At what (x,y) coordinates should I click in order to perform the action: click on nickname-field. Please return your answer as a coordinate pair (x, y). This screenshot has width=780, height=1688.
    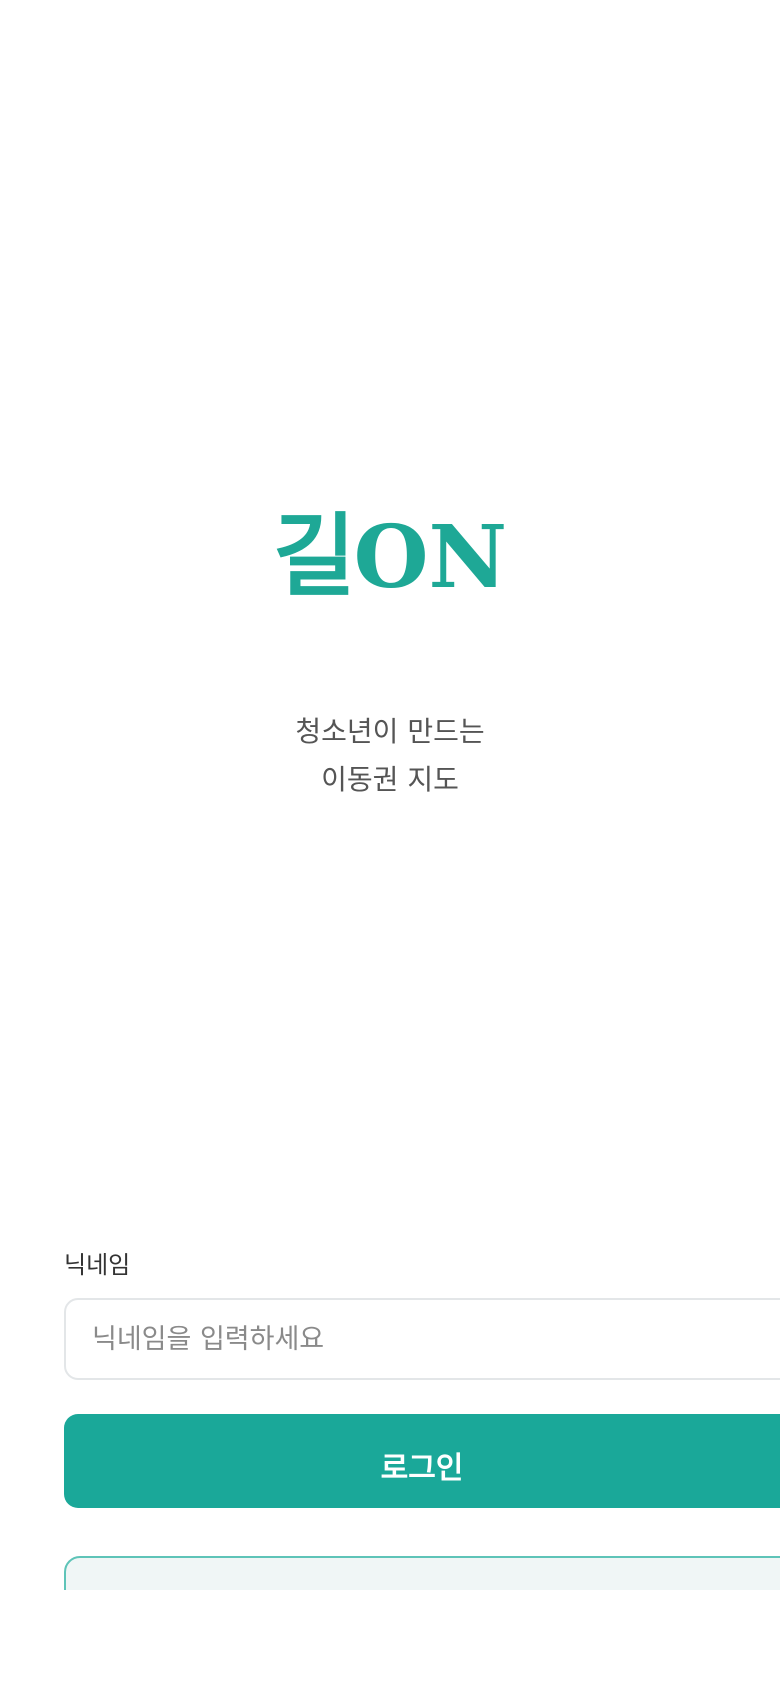
    Looking at the image, I should click on (422, 1339).